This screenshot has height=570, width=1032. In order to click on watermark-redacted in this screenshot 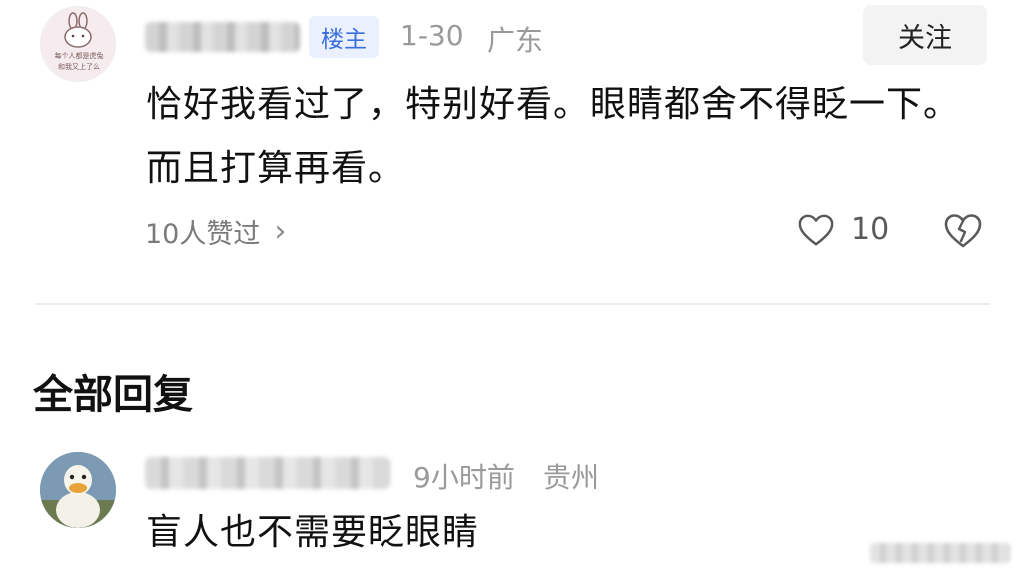, I will do `click(940, 553)`.